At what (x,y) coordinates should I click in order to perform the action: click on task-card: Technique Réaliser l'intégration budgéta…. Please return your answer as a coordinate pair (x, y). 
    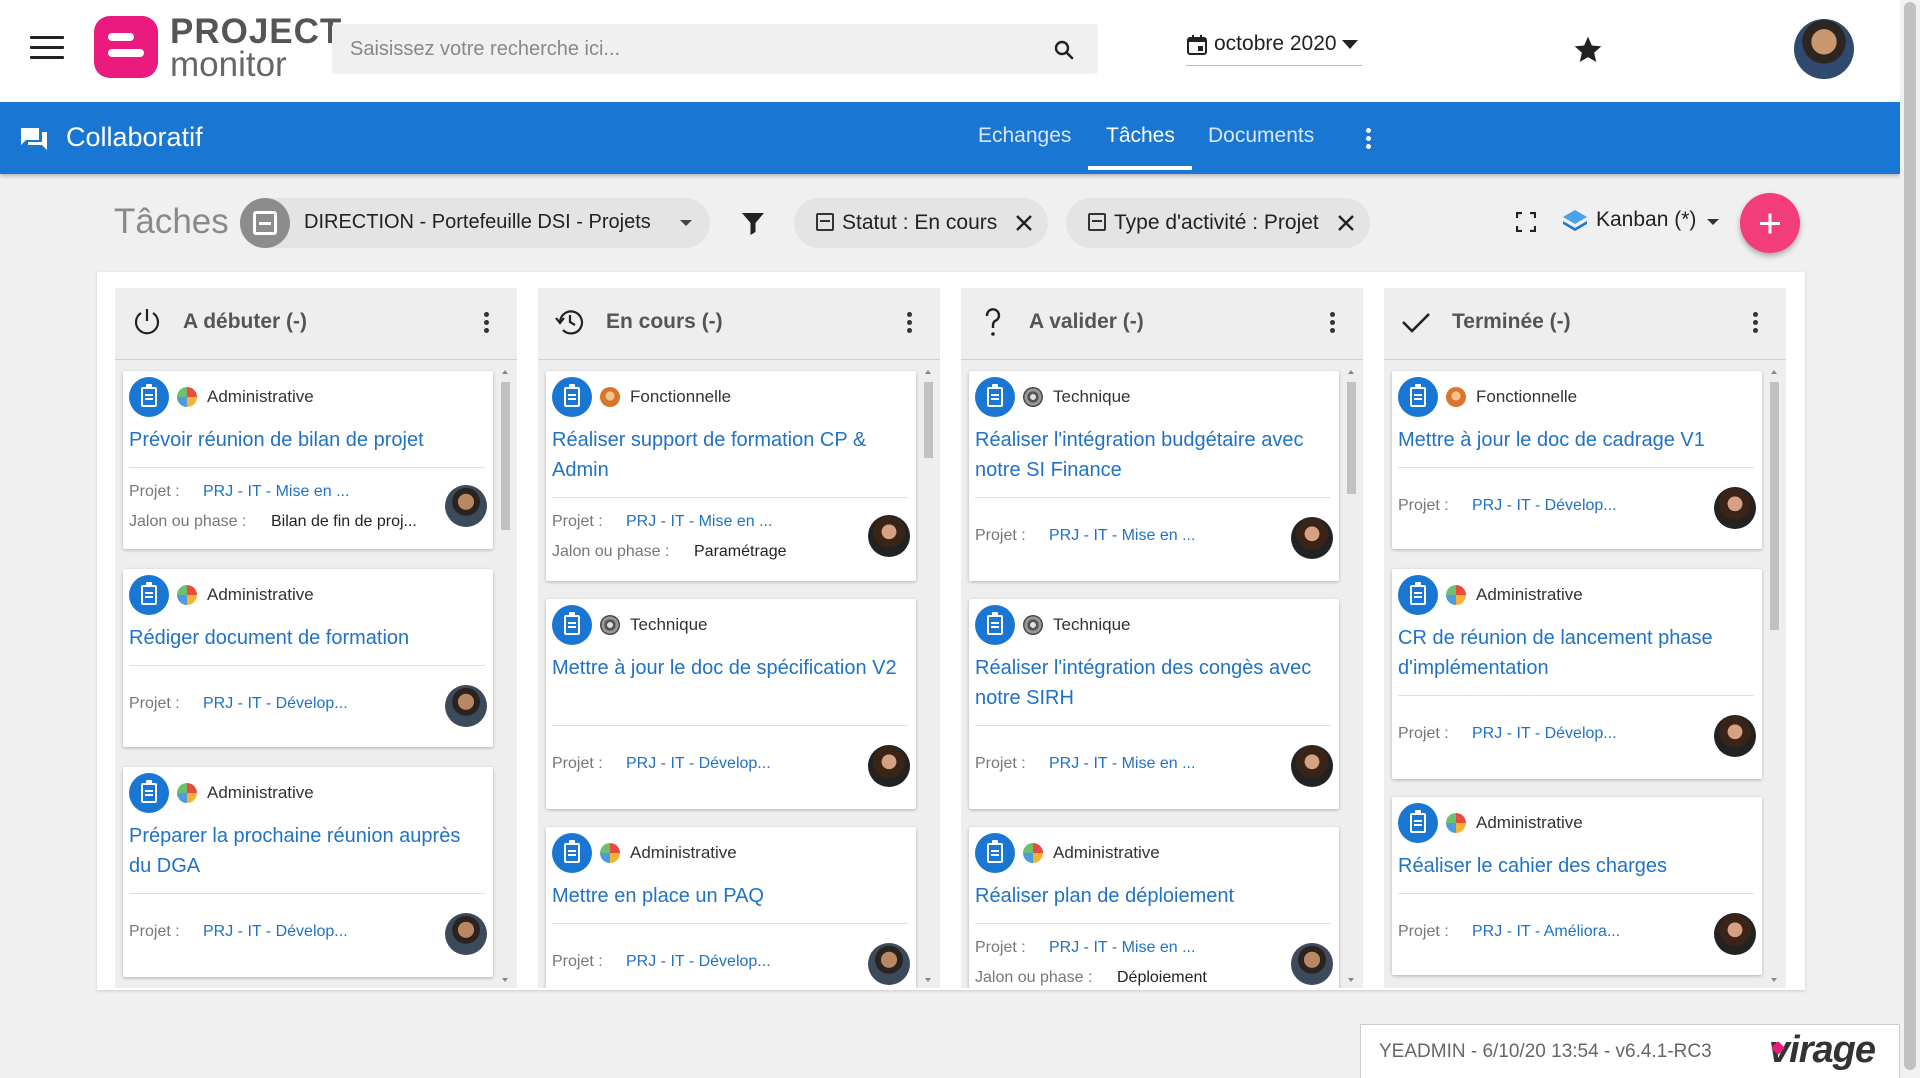
    Looking at the image, I should click on (1154, 476).